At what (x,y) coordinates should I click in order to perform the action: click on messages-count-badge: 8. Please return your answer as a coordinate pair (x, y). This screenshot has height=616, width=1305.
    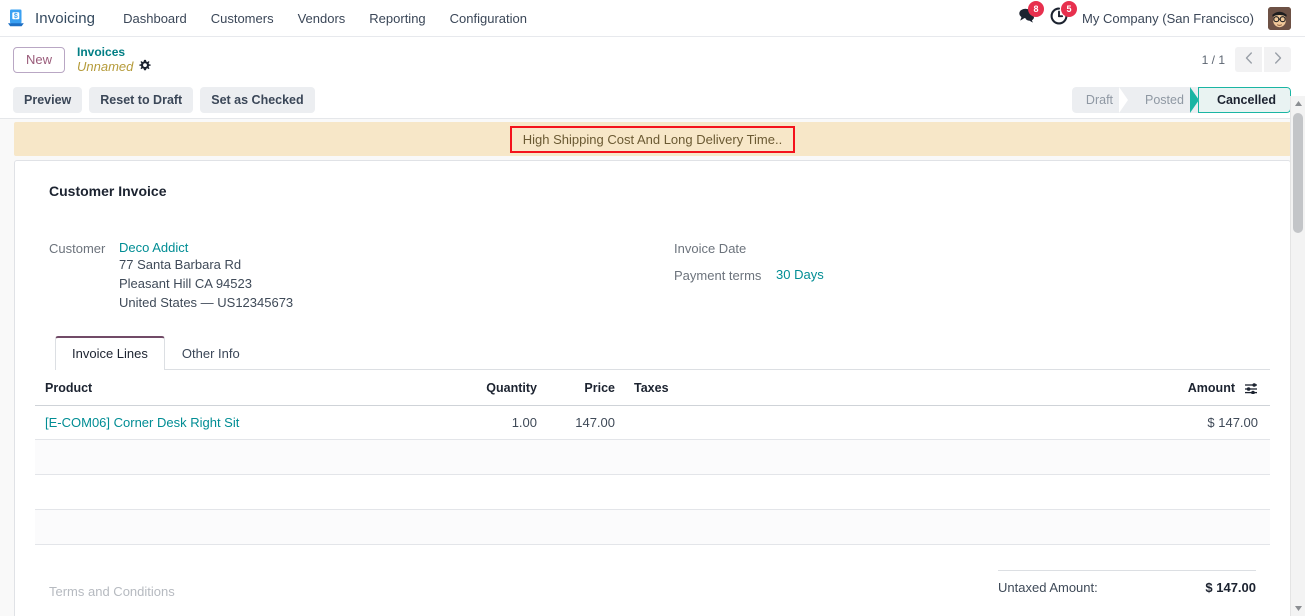
    Looking at the image, I should click on (1036, 9).